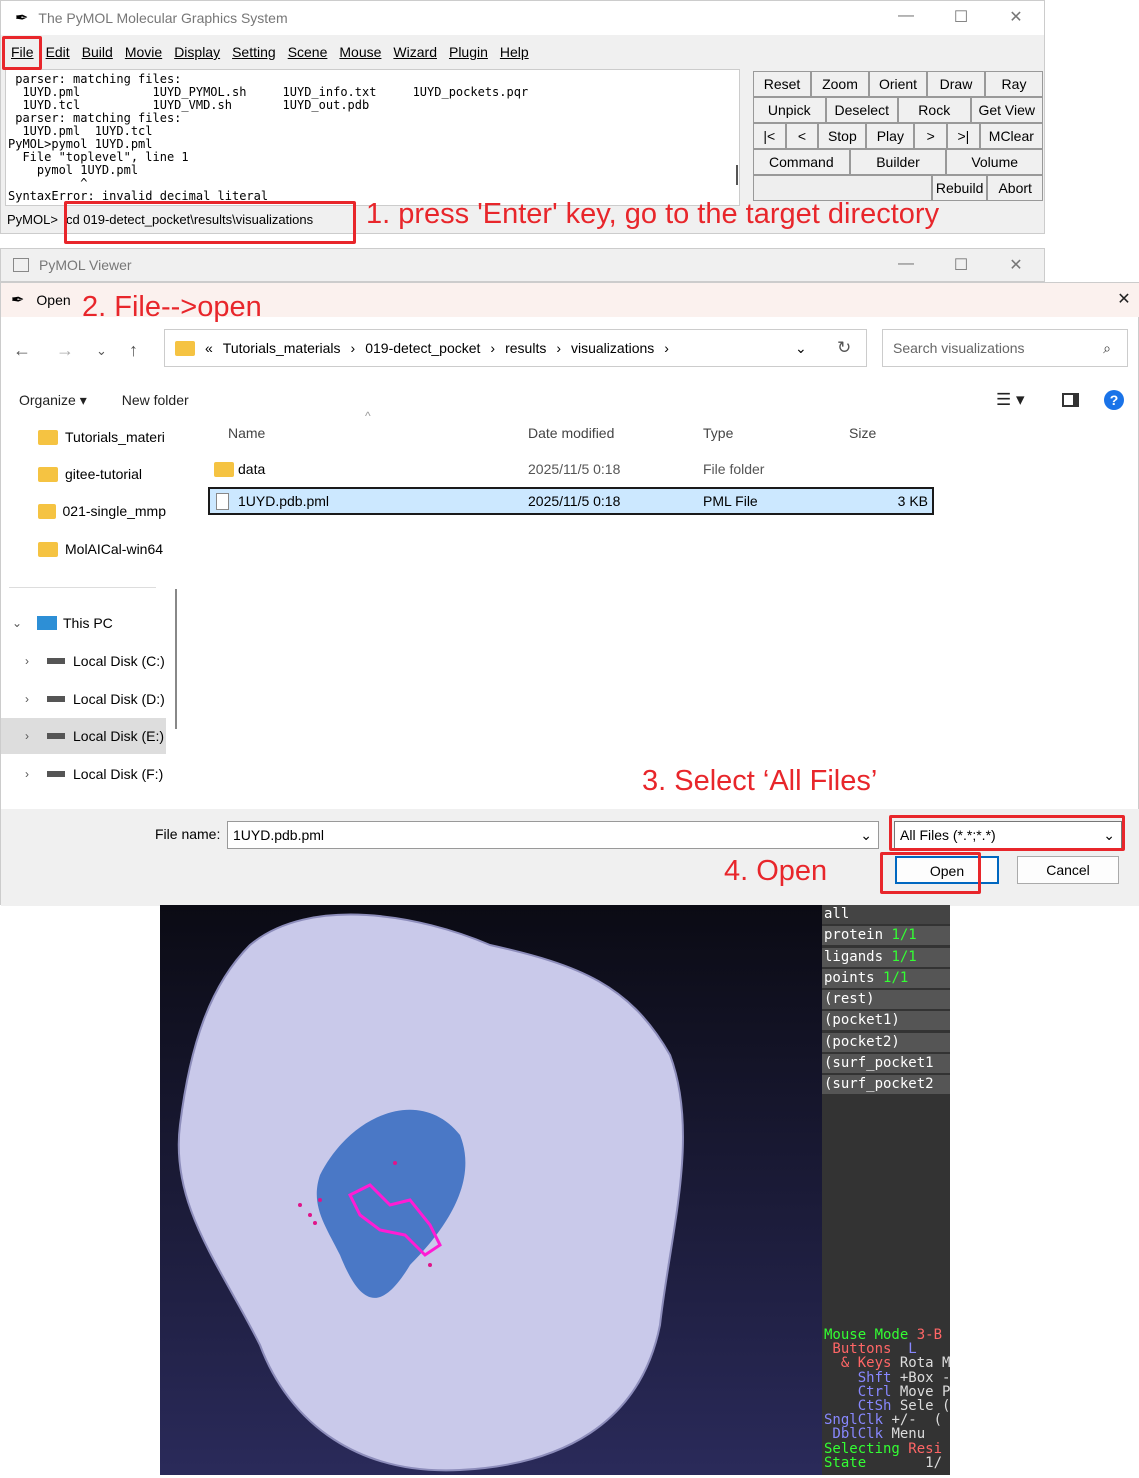  I want to click on cancel-button: Cancel, so click(1068, 870).